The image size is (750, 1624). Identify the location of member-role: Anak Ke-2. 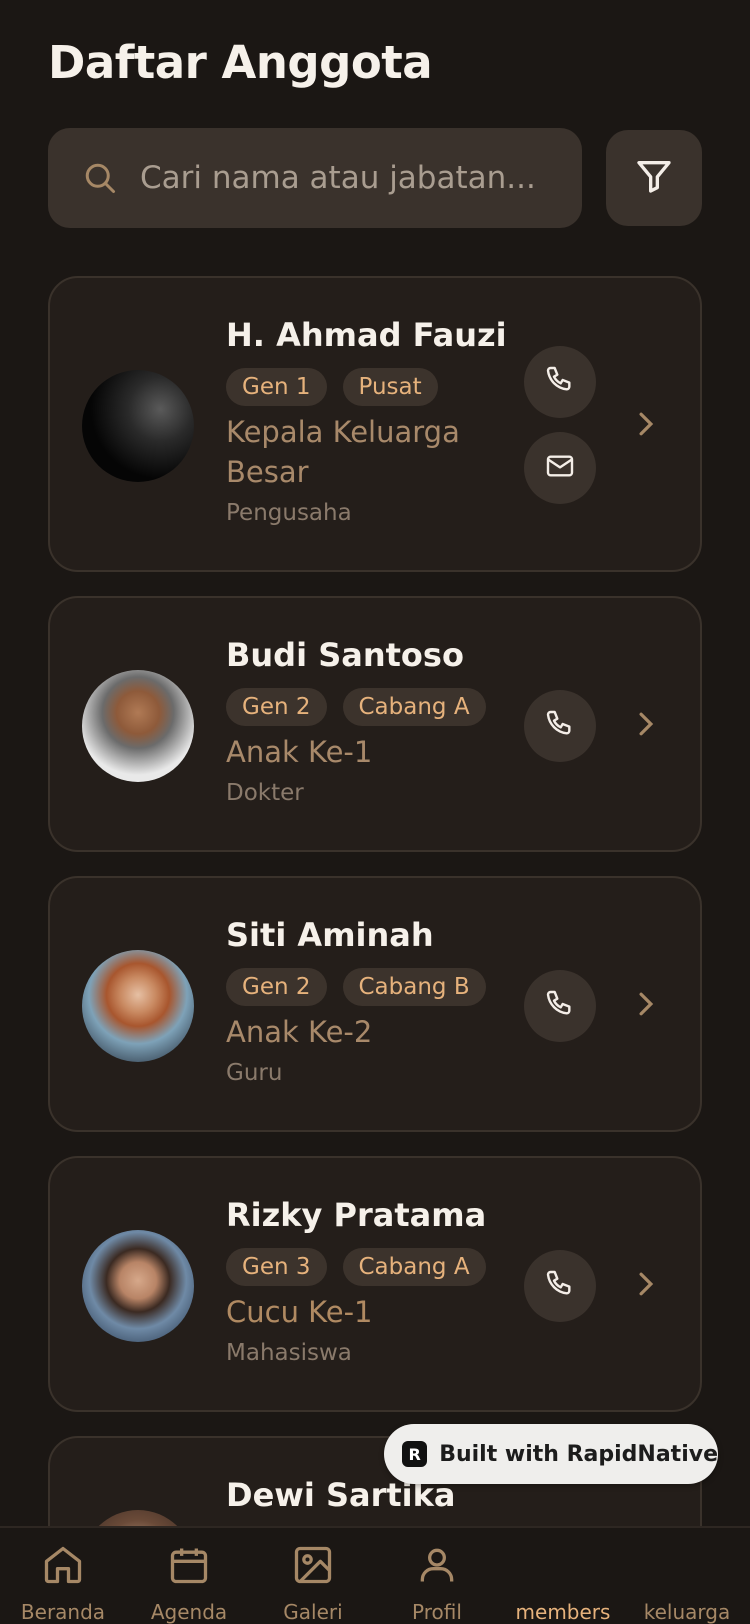
(299, 1032).